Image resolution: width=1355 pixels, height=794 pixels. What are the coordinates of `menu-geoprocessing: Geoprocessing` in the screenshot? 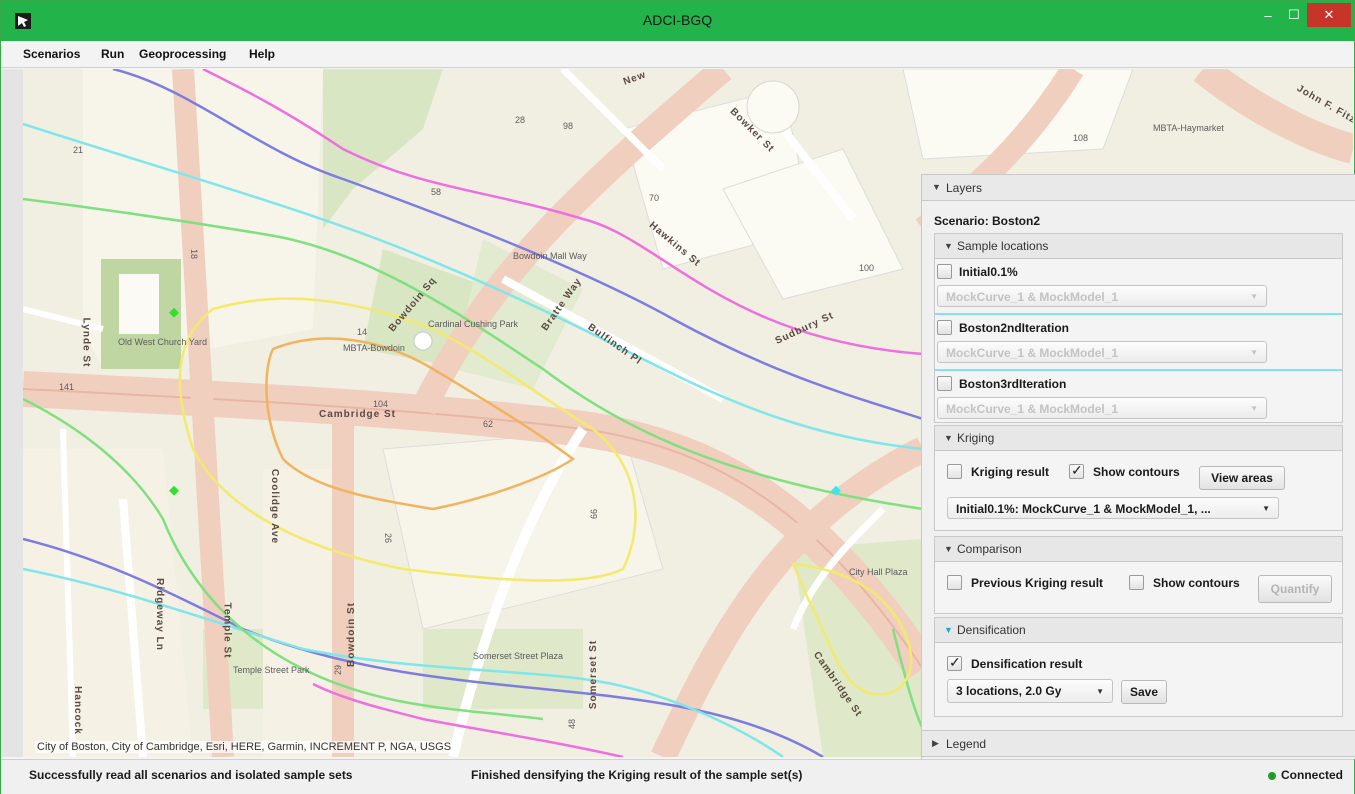 It's located at (182, 54).